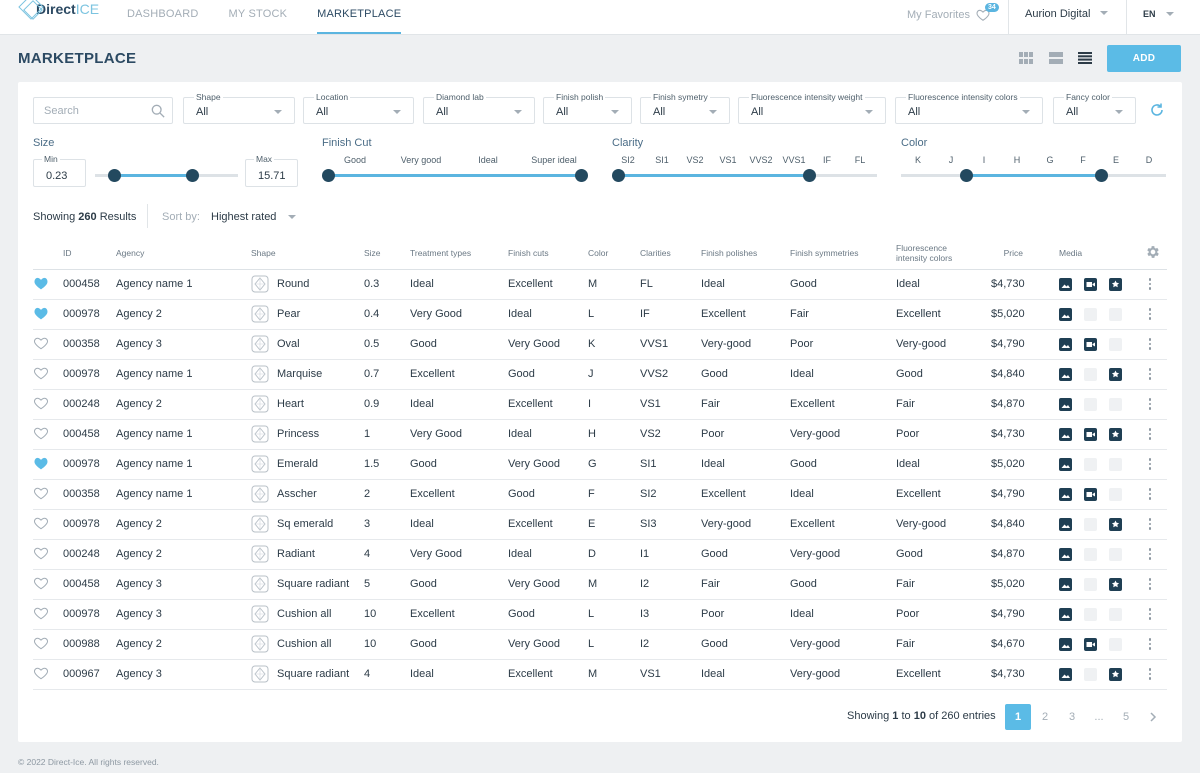  I want to click on page-button-1: 1, so click(1018, 717).